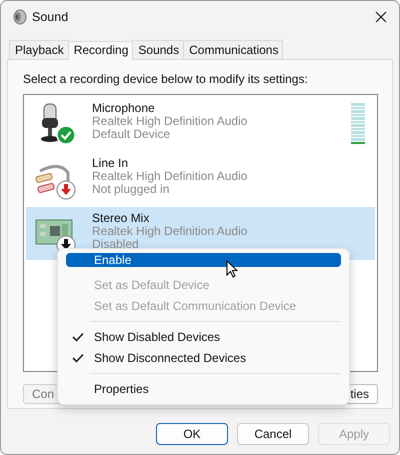  Describe the element at coordinates (131, 189) in the screenshot. I see `device-status: Not plugged in` at that location.